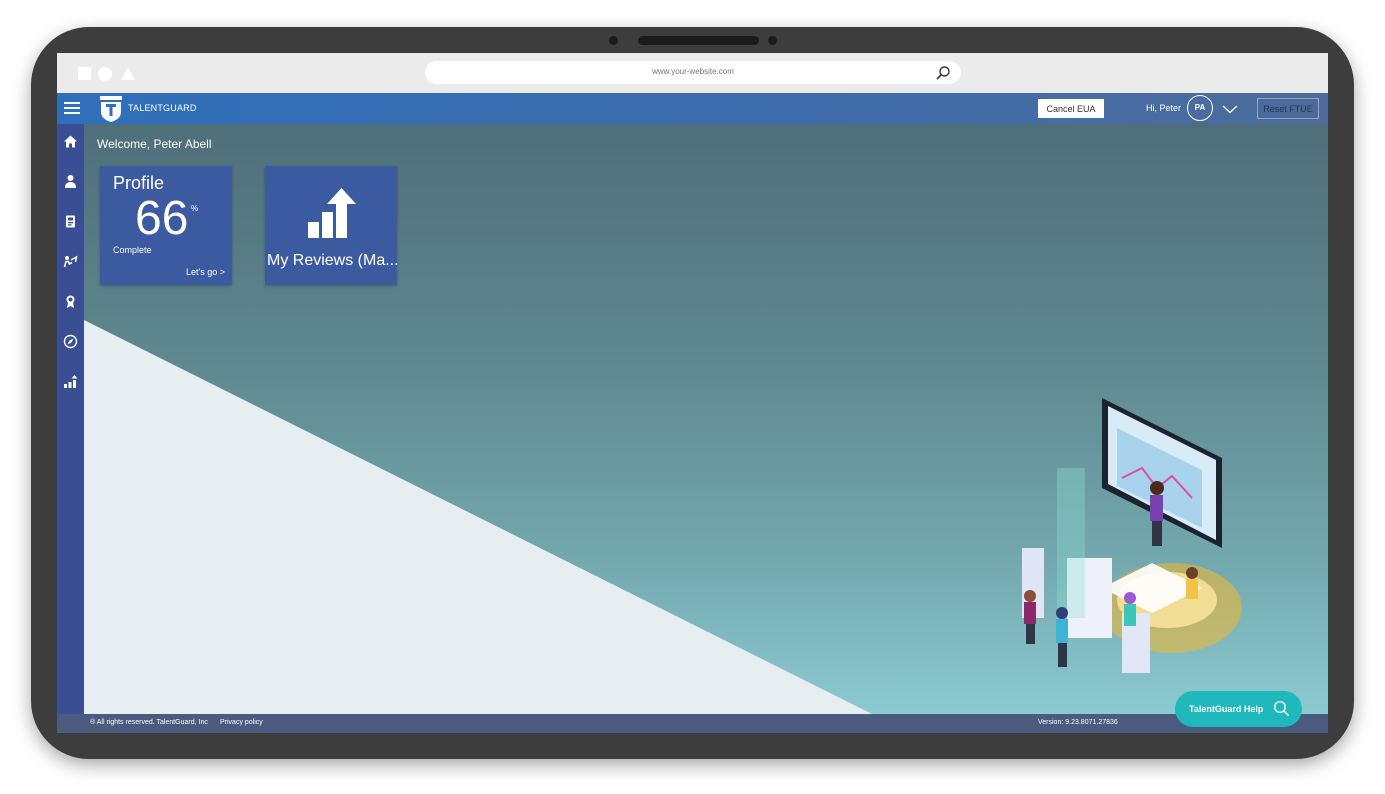  I want to click on window-triangle-control, so click(128, 73).